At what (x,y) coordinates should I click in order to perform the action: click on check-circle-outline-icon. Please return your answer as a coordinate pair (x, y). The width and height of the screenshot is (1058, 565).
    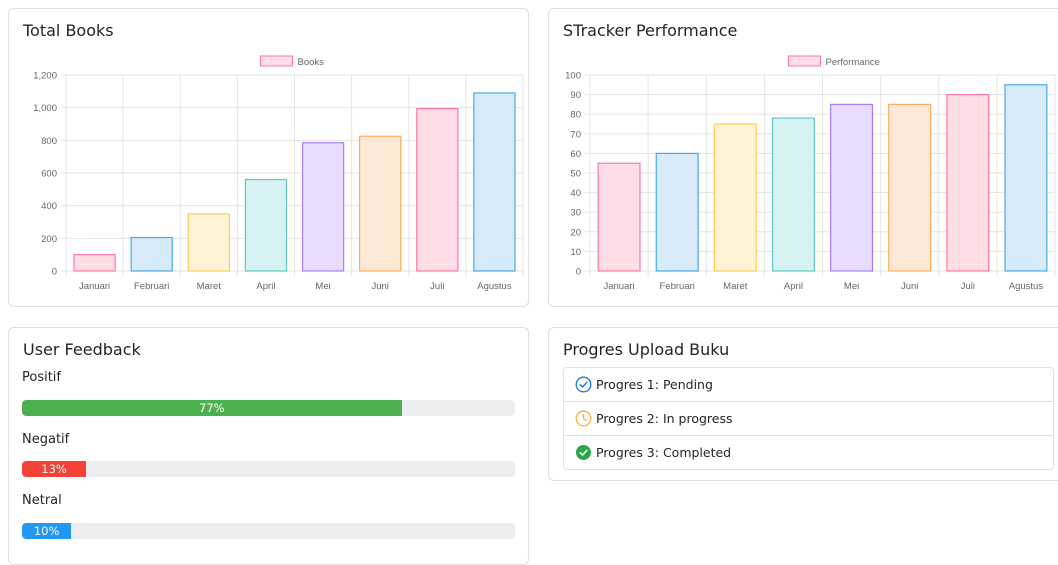
    Looking at the image, I should click on (583, 384).